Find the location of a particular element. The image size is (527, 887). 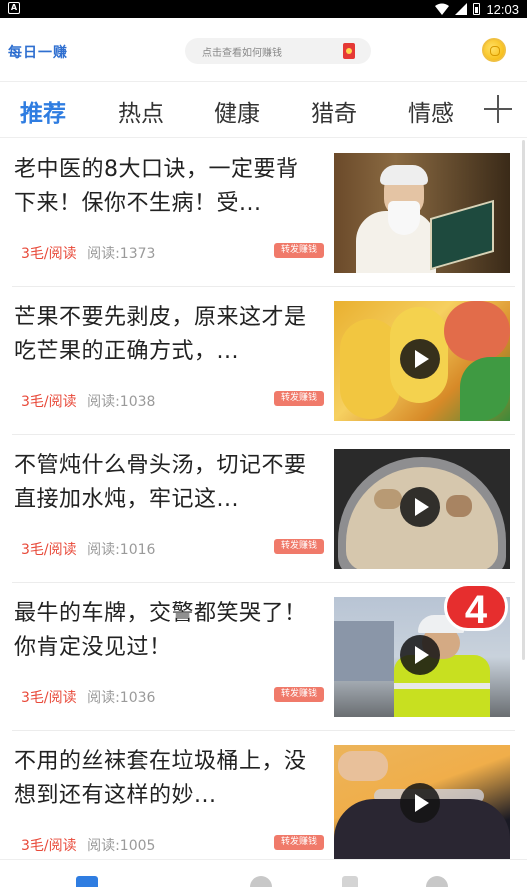

article-meta: 3毛/阅读 阅读:1016 is located at coordinates (88, 549).